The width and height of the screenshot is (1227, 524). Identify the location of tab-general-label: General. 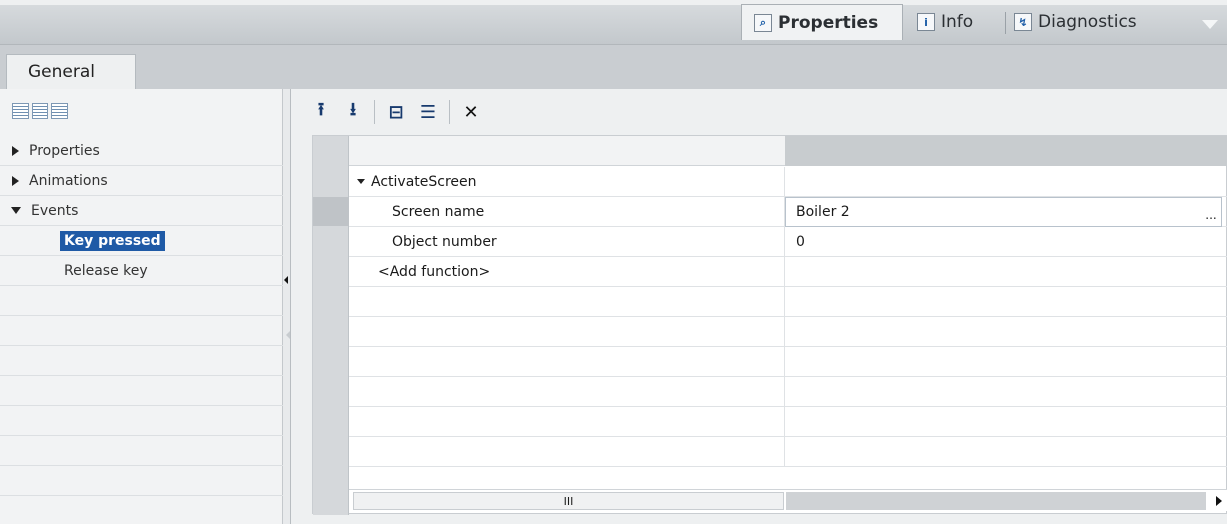
(61, 72).